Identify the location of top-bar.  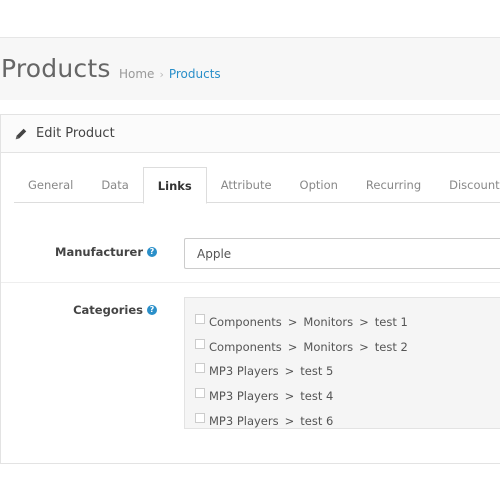
(250, 19).